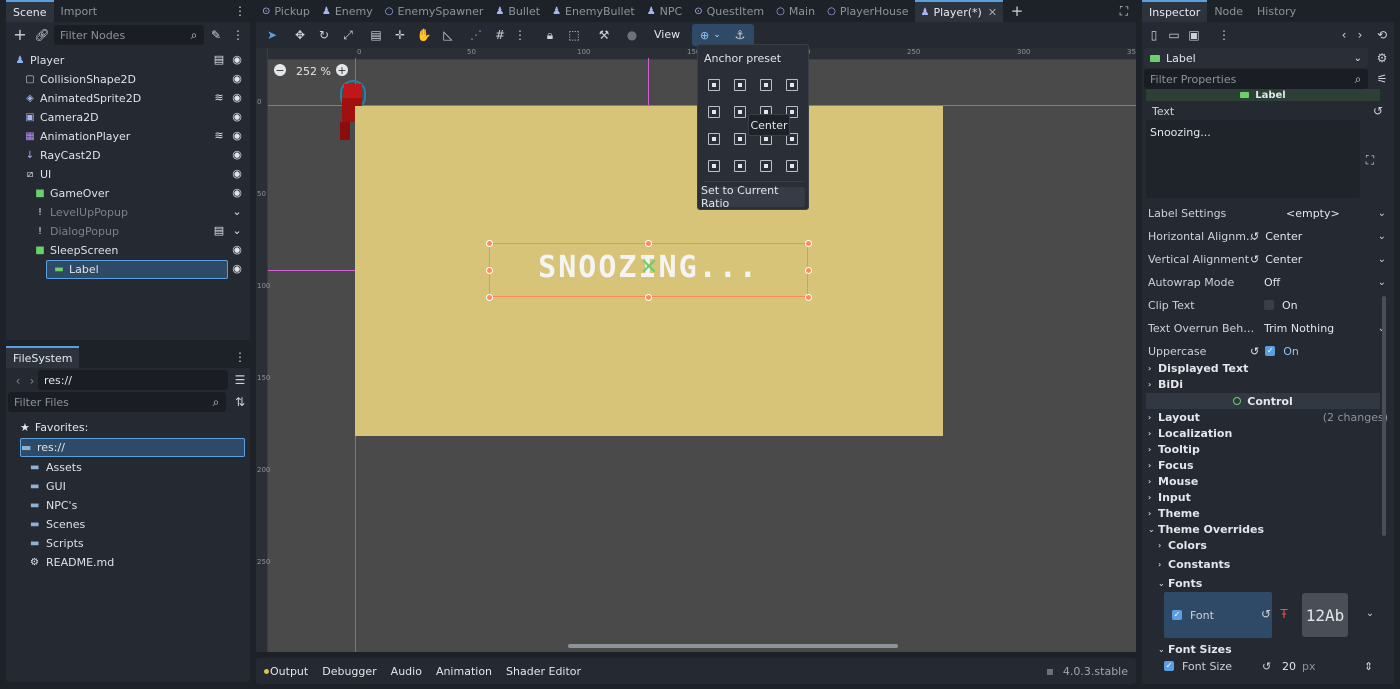  Describe the element at coordinates (714, 166) in the screenshot. I see `anchor-left-wide-icon` at that location.